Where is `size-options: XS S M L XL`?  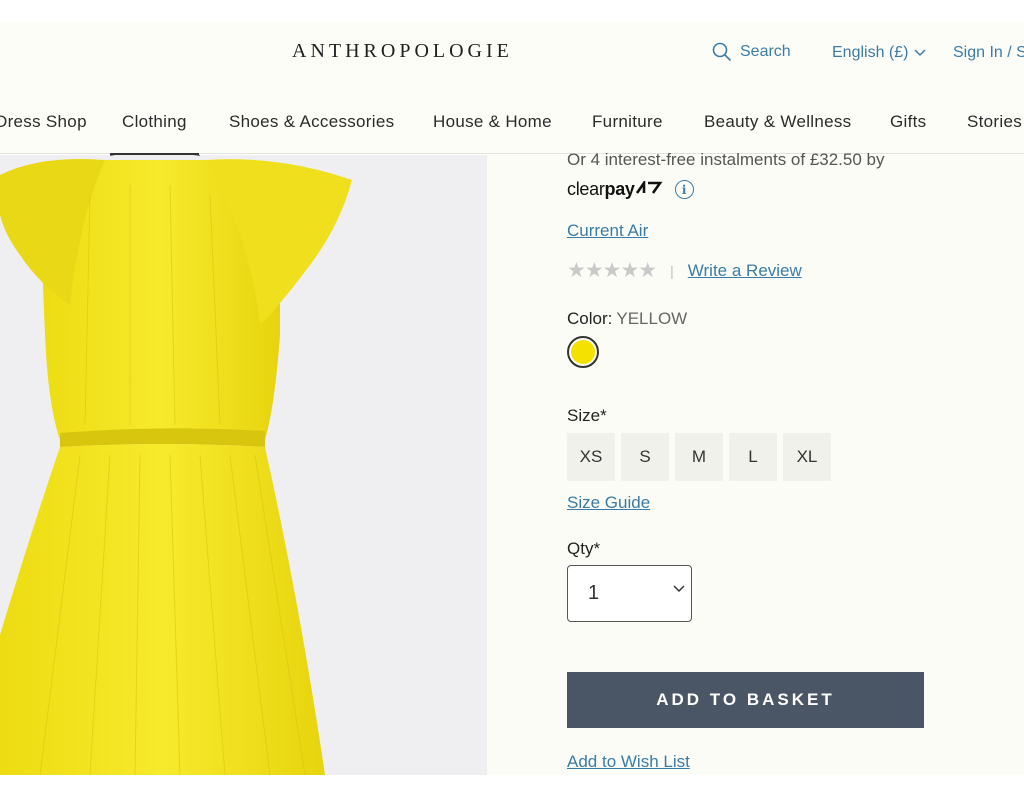
size-options: XS S M L XL is located at coordinates (699, 457).